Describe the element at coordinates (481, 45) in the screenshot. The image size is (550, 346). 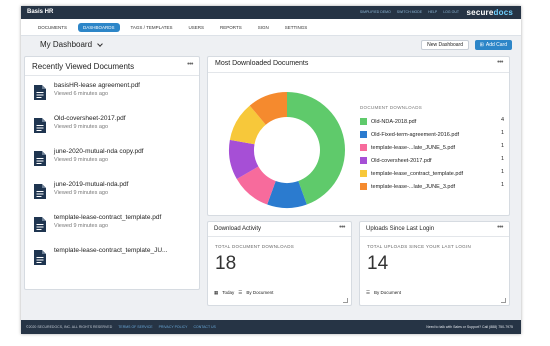
I see `plus-icon: ⊞` at that location.